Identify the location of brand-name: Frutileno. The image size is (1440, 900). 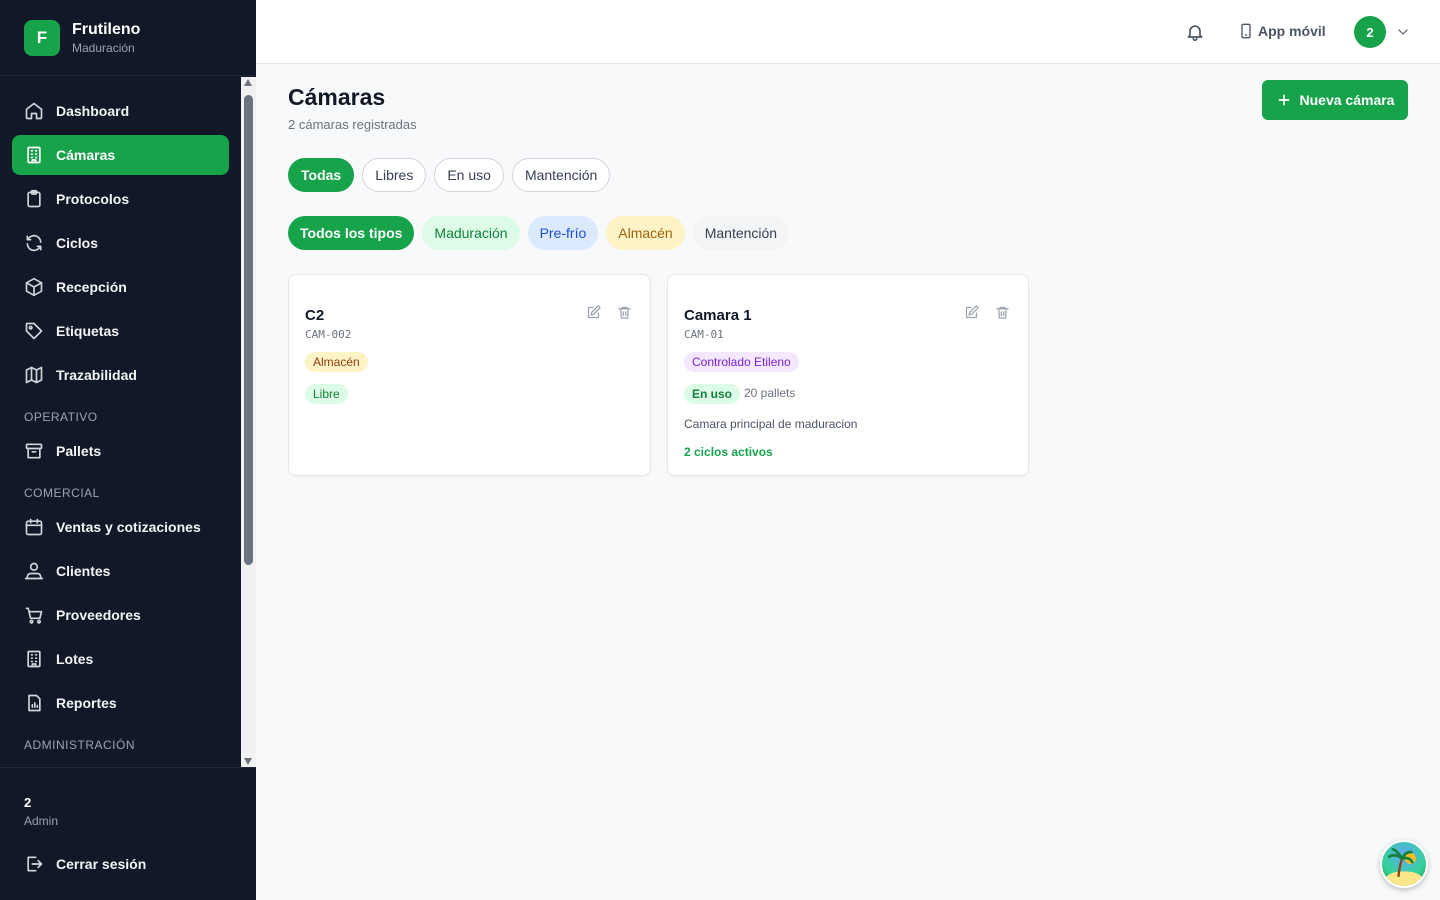
(106, 29).